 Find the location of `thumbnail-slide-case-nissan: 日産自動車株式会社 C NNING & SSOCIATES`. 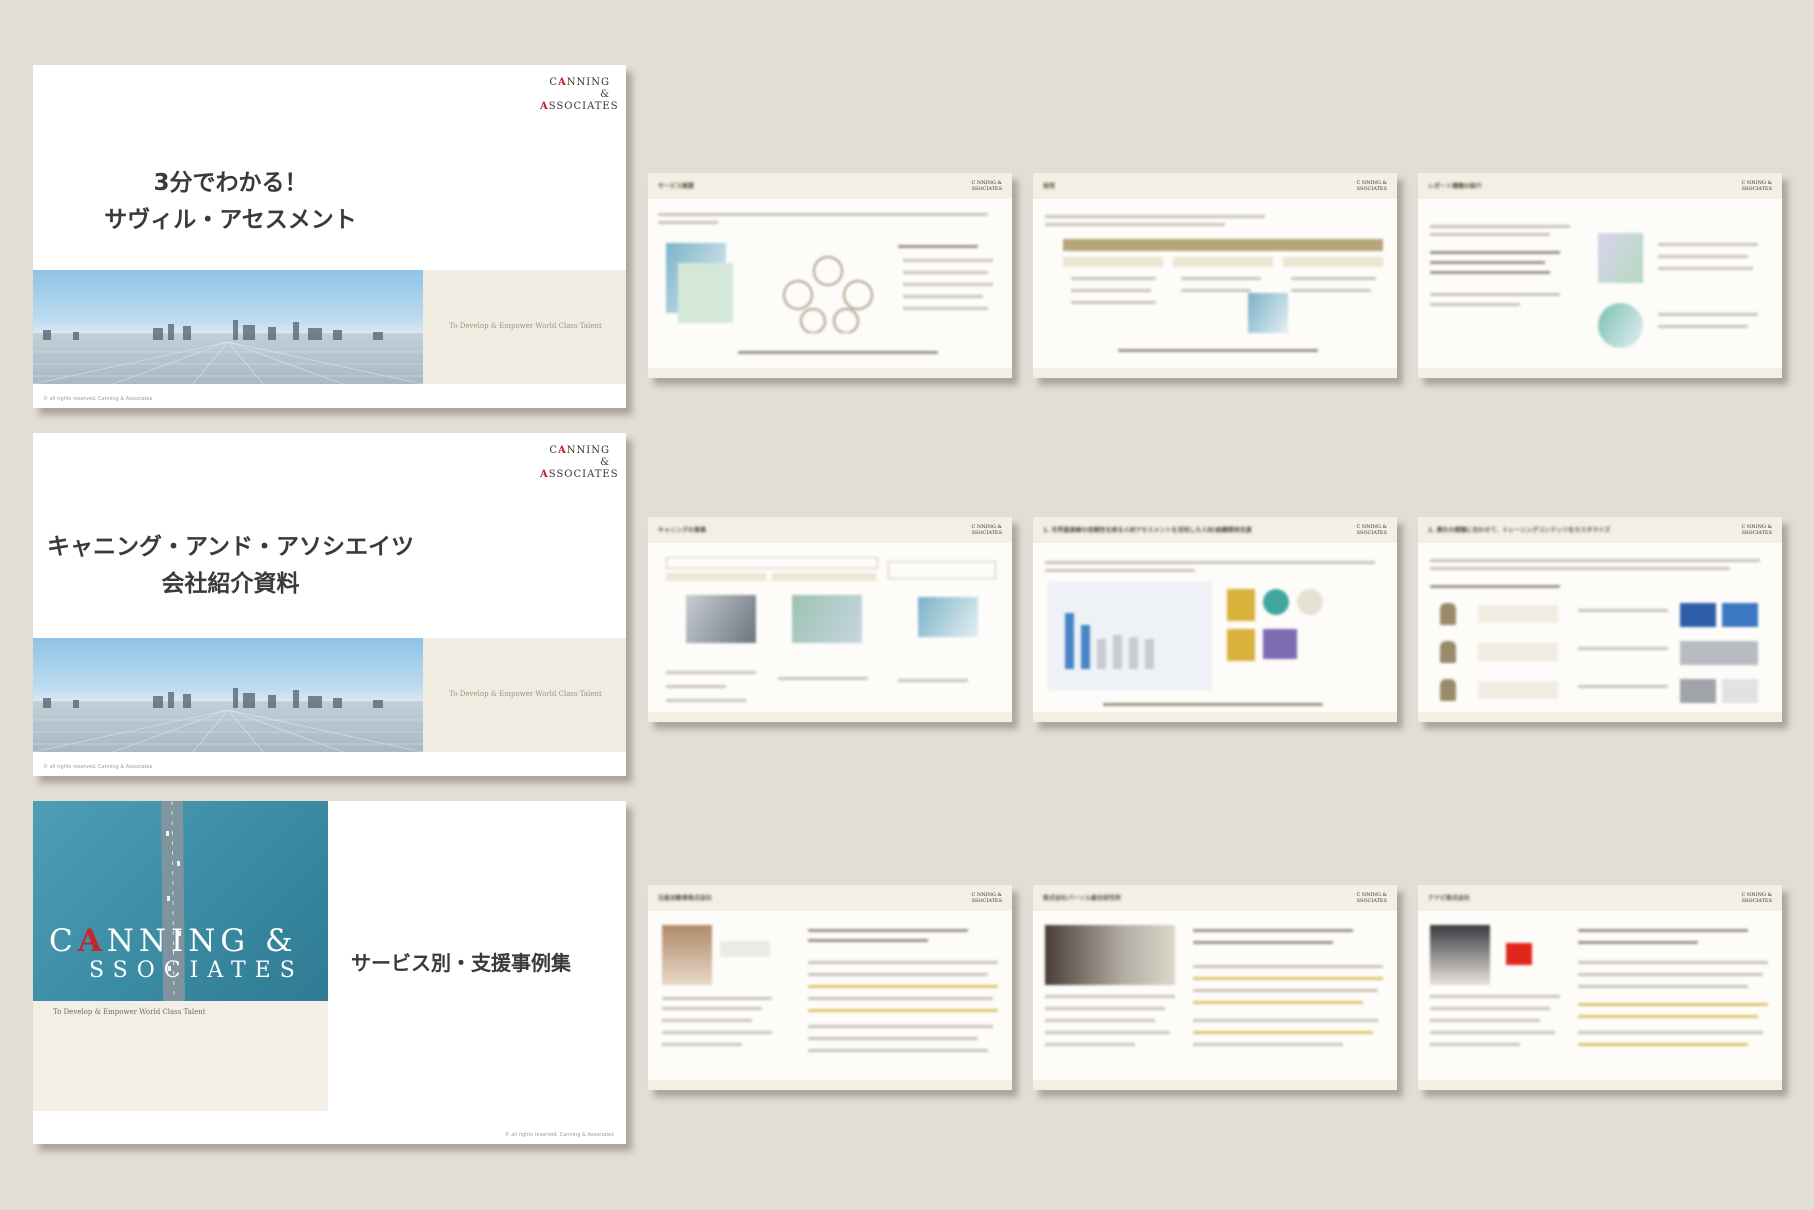

thumbnail-slide-case-nissan: 日産自動車株式会社 C NNING & SSOCIATES is located at coordinates (830, 987).